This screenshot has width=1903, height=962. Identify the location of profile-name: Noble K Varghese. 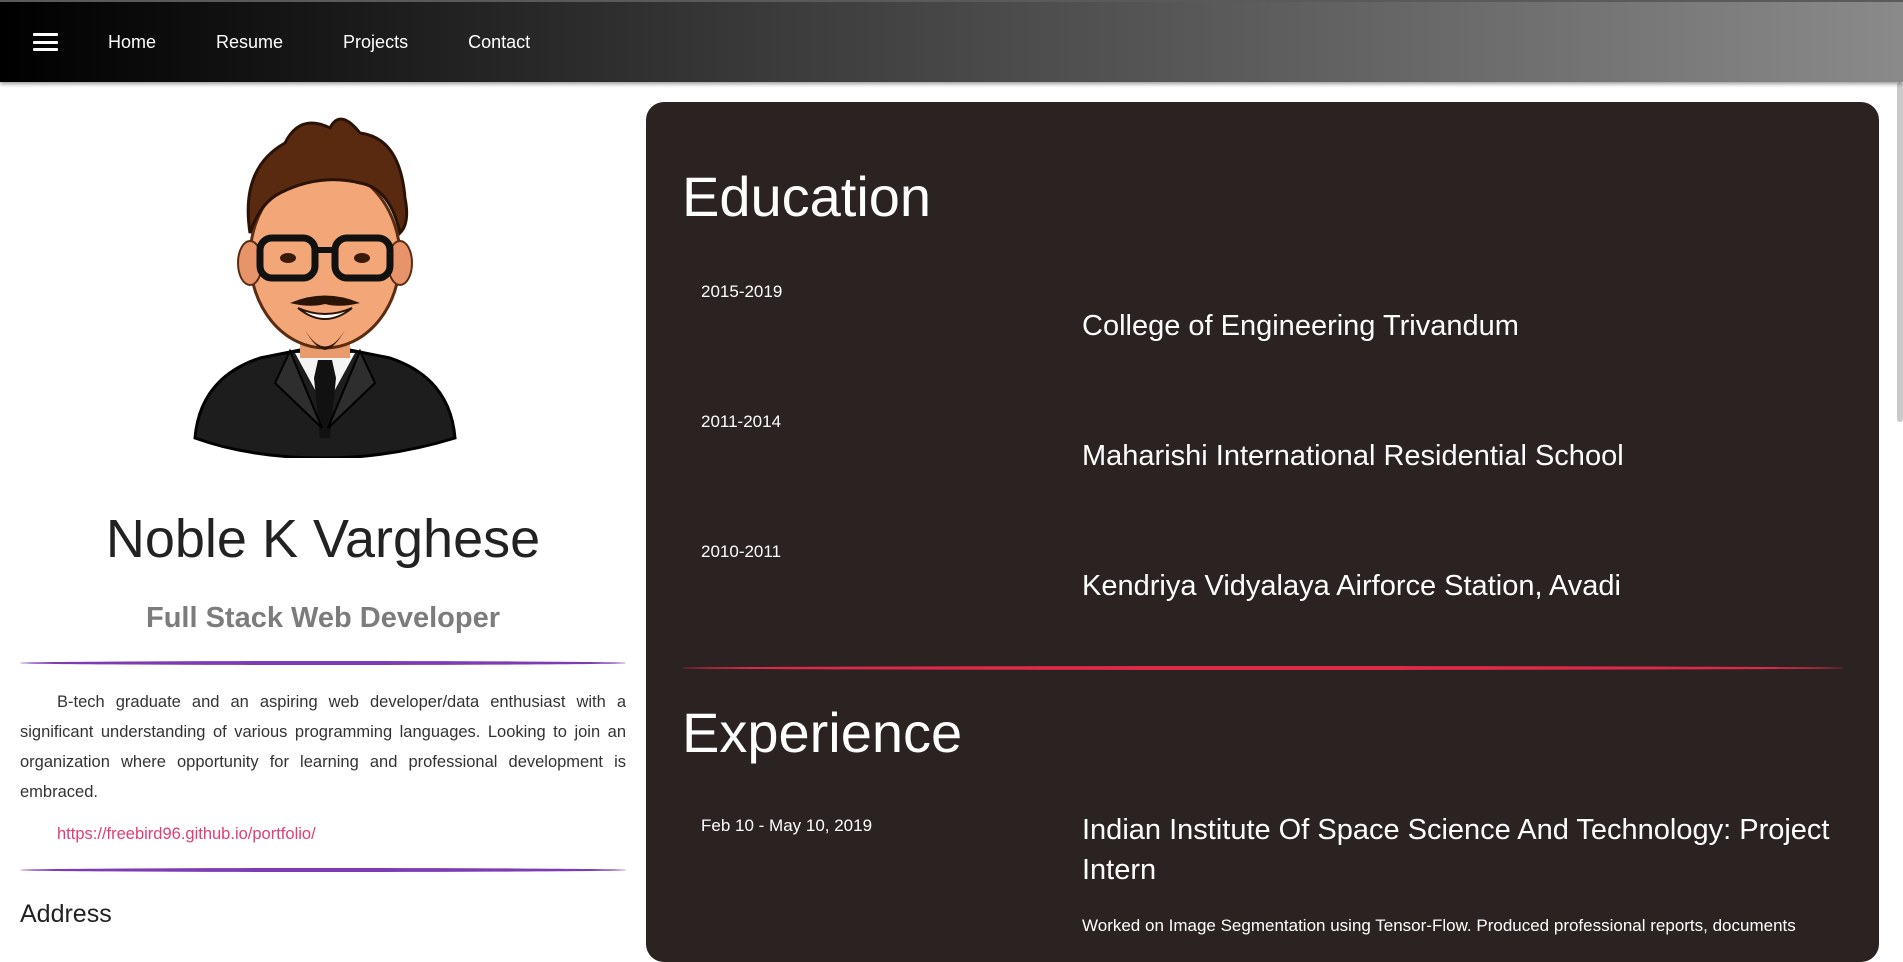
(323, 539).